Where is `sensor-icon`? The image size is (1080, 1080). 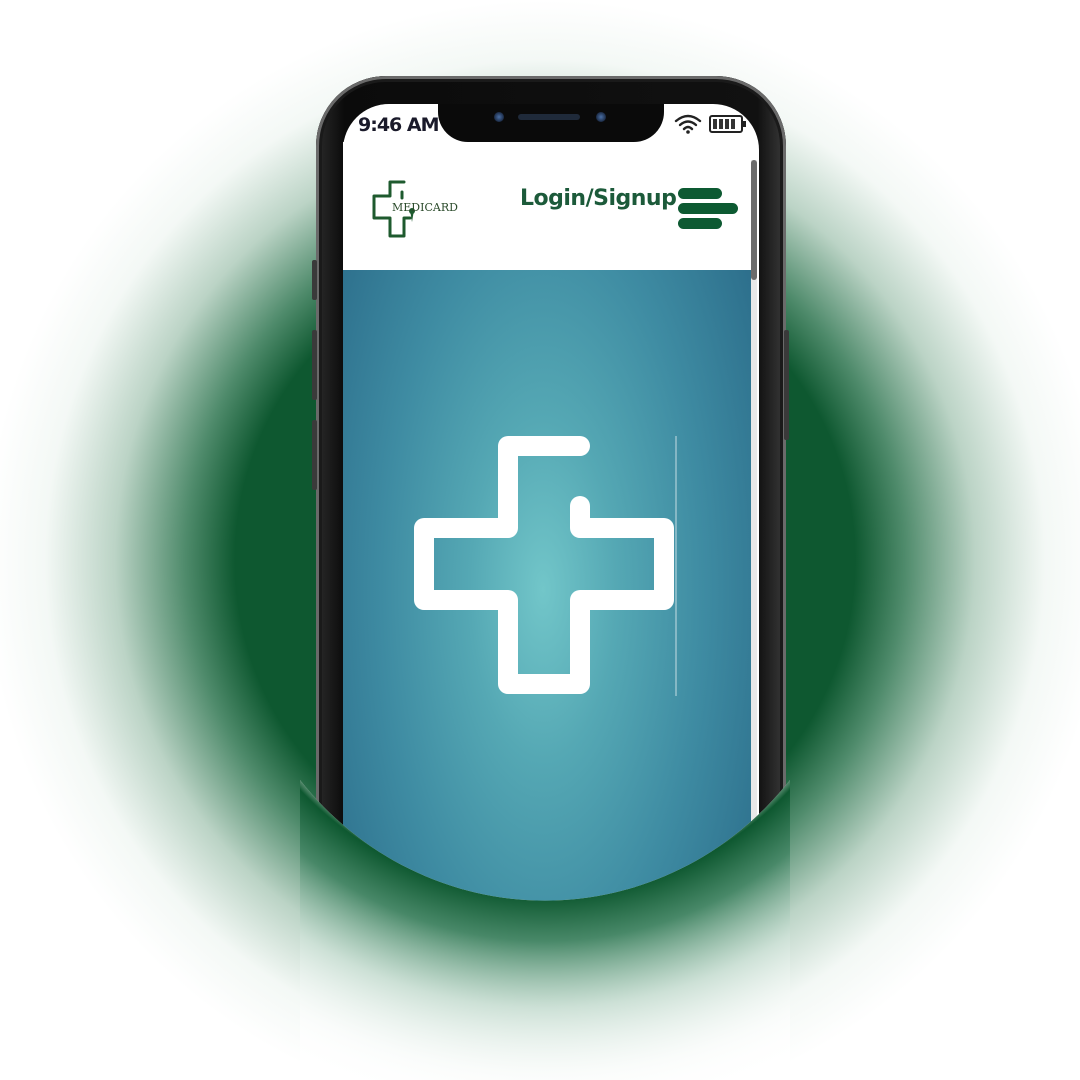
sensor-icon is located at coordinates (601, 117).